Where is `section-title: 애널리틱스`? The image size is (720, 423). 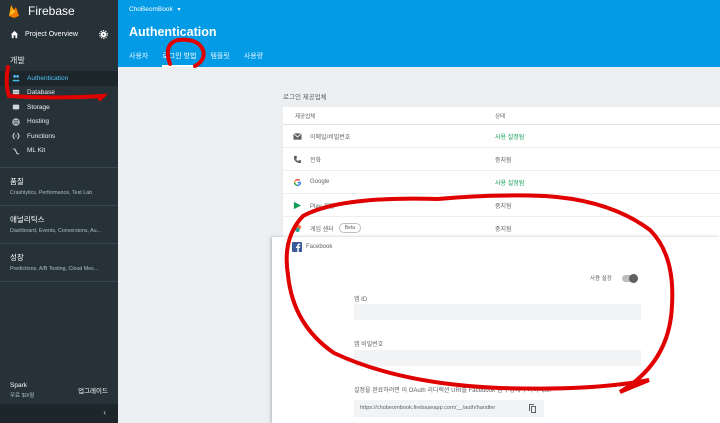
section-title: 애널리틱스 is located at coordinates (27, 219).